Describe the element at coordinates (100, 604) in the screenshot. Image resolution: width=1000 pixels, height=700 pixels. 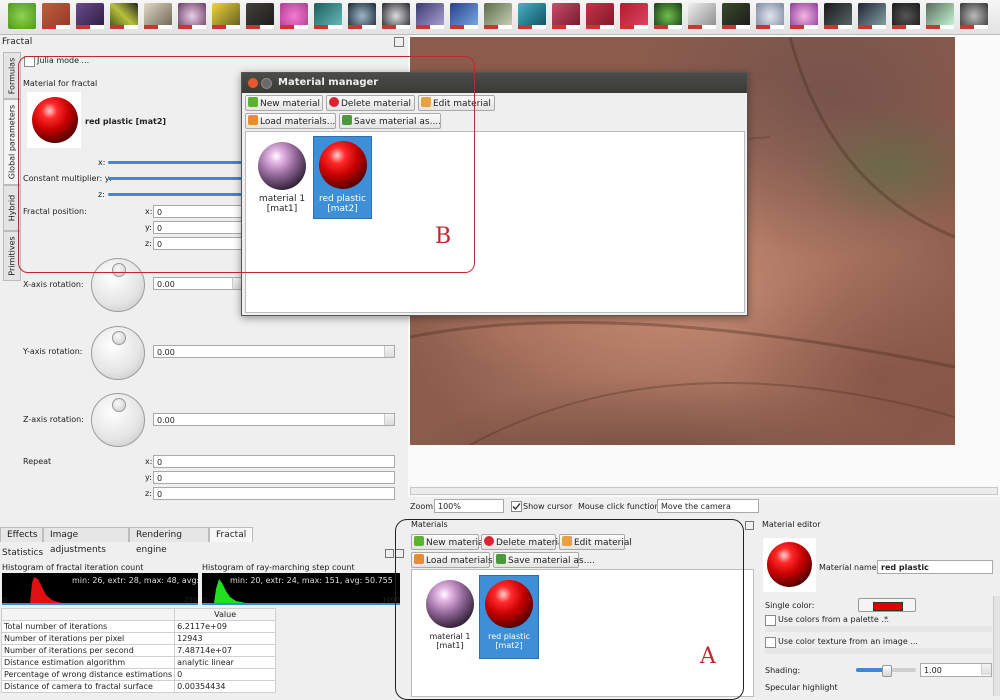
I see `histogram1-scale` at that location.